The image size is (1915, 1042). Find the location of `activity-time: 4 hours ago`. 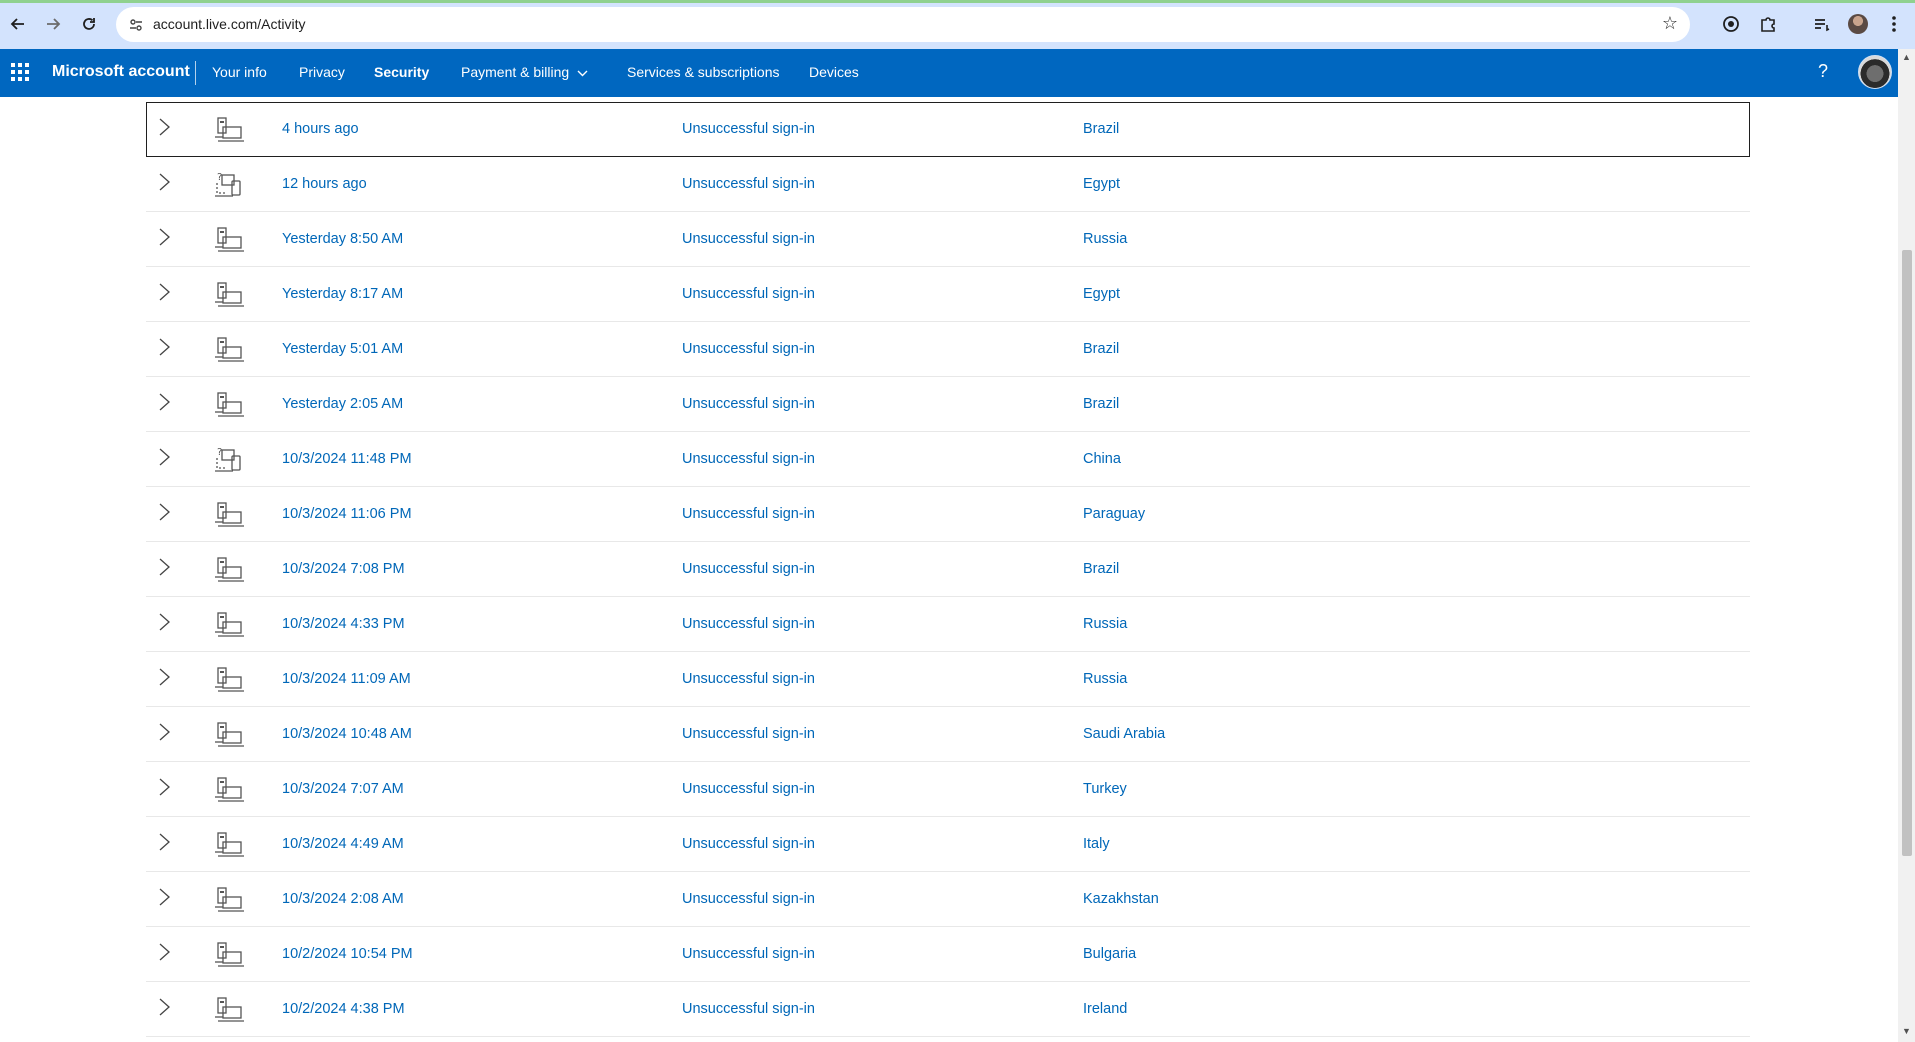

activity-time: 4 hours ago is located at coordinates (320, 129).